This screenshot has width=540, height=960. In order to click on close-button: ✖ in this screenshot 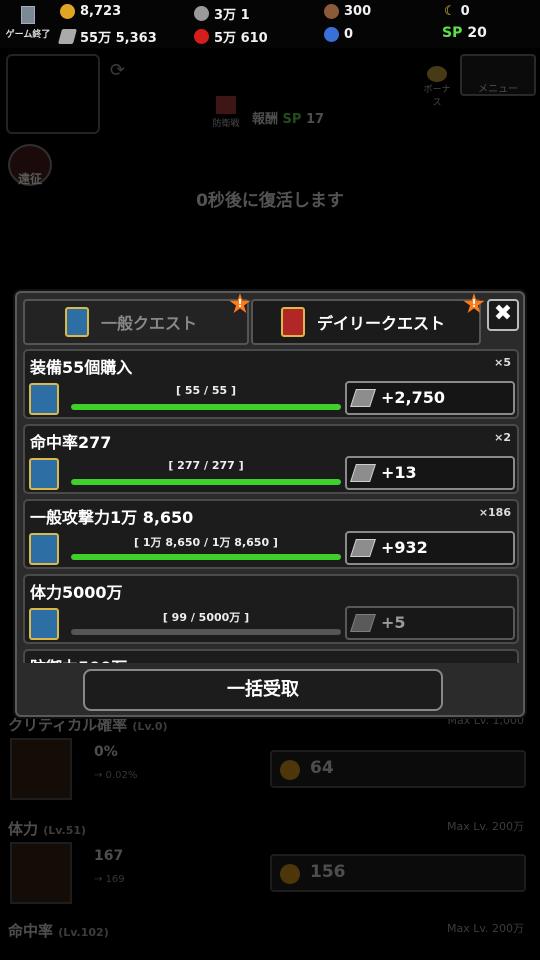, I will do `click(503, 315)`.